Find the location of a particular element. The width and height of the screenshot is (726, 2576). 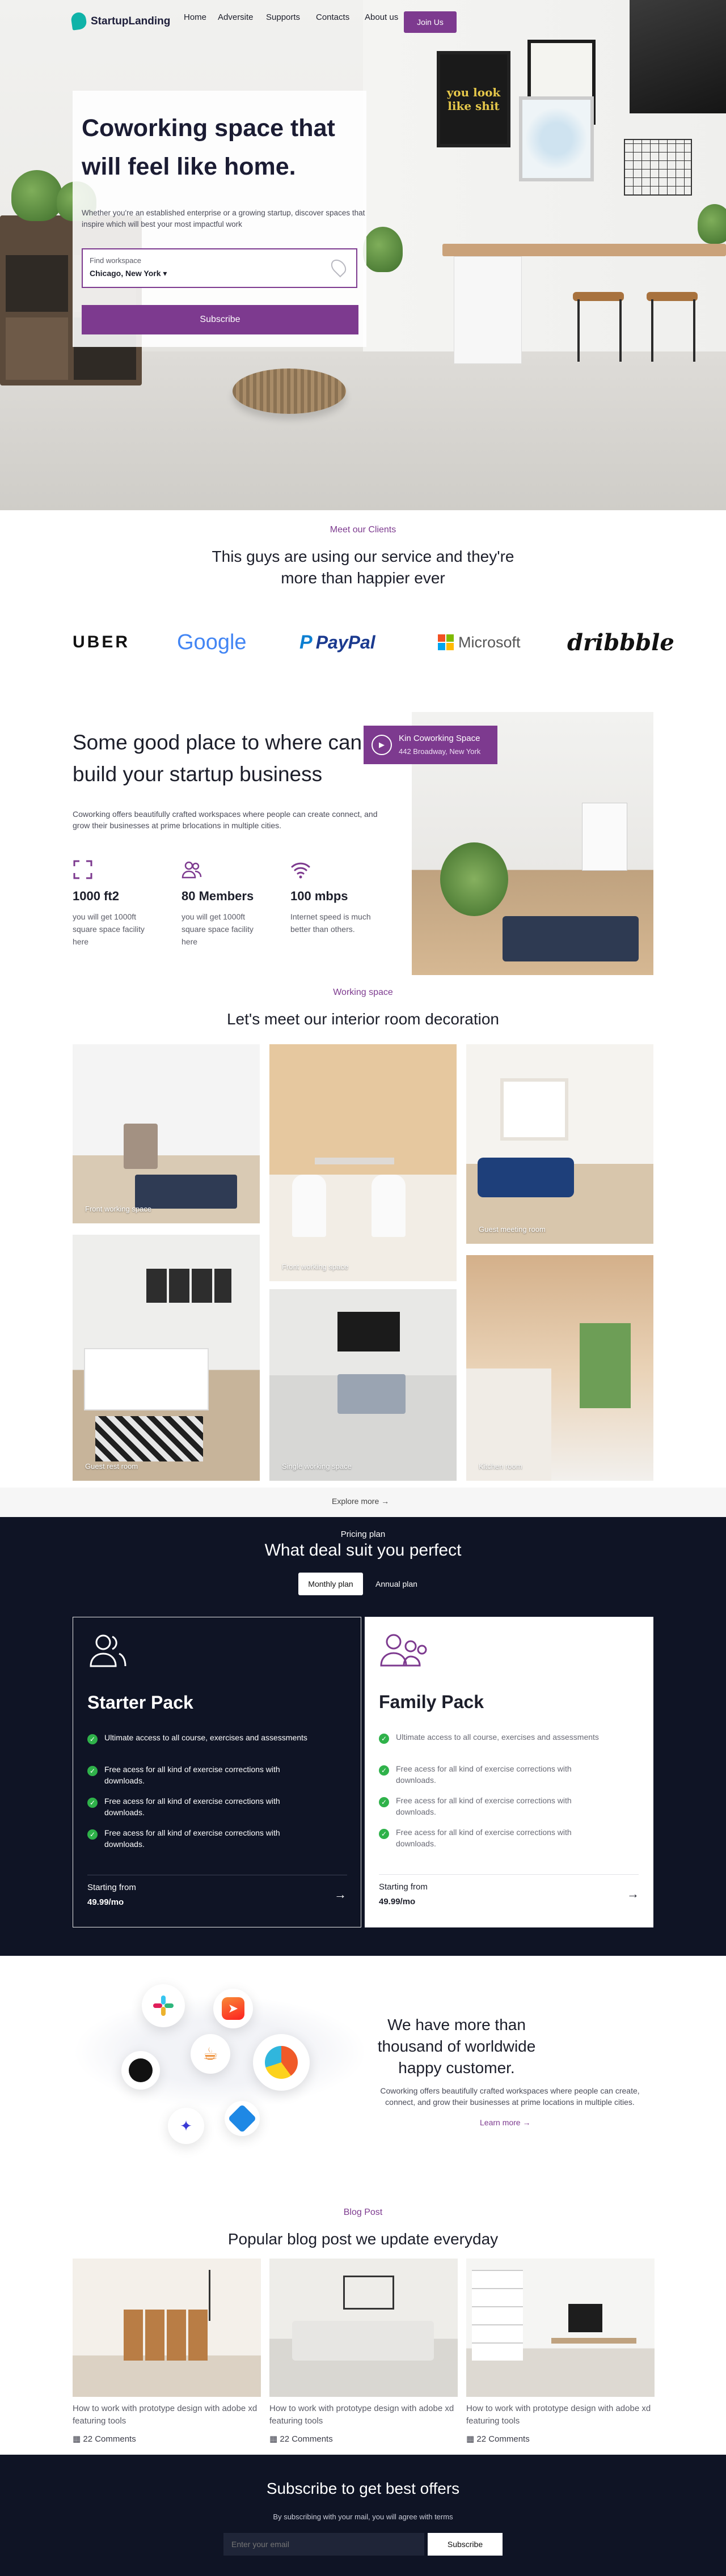

client-logo-uber: UBER is located at coordinates (101, 642).